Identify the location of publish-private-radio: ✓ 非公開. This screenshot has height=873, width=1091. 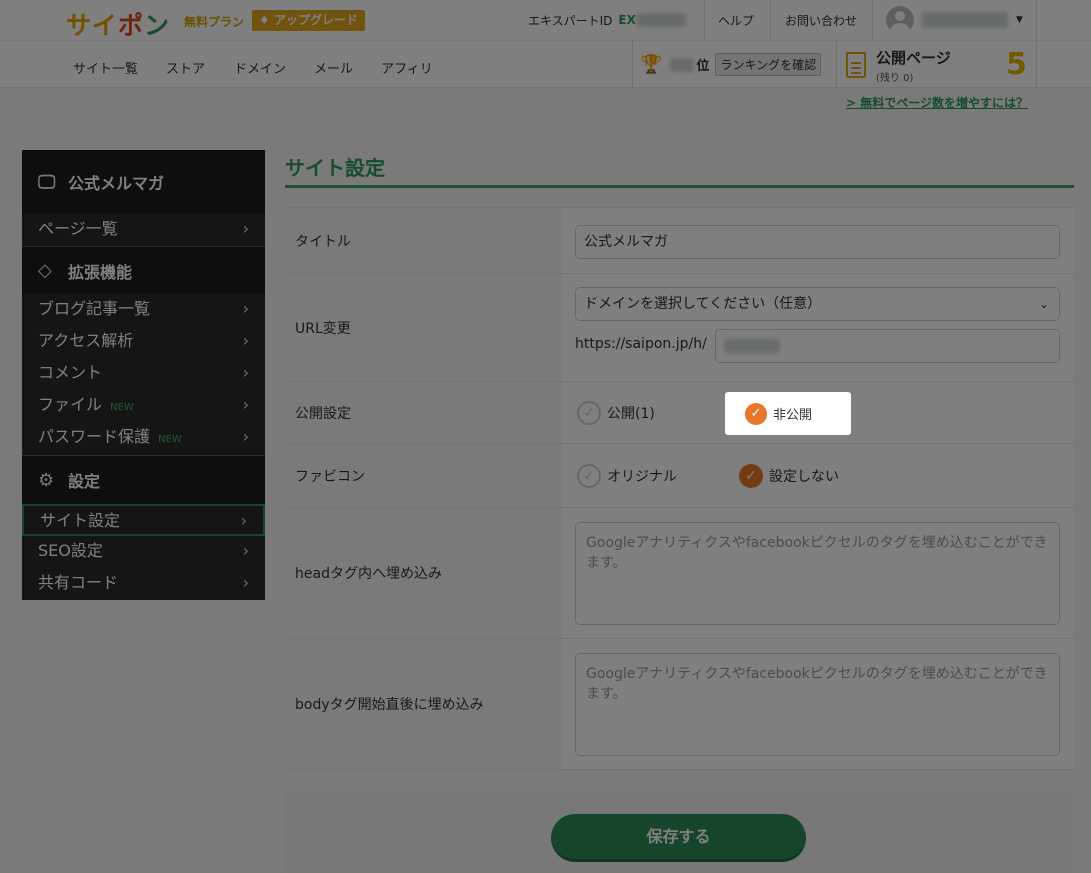
(788, 413).